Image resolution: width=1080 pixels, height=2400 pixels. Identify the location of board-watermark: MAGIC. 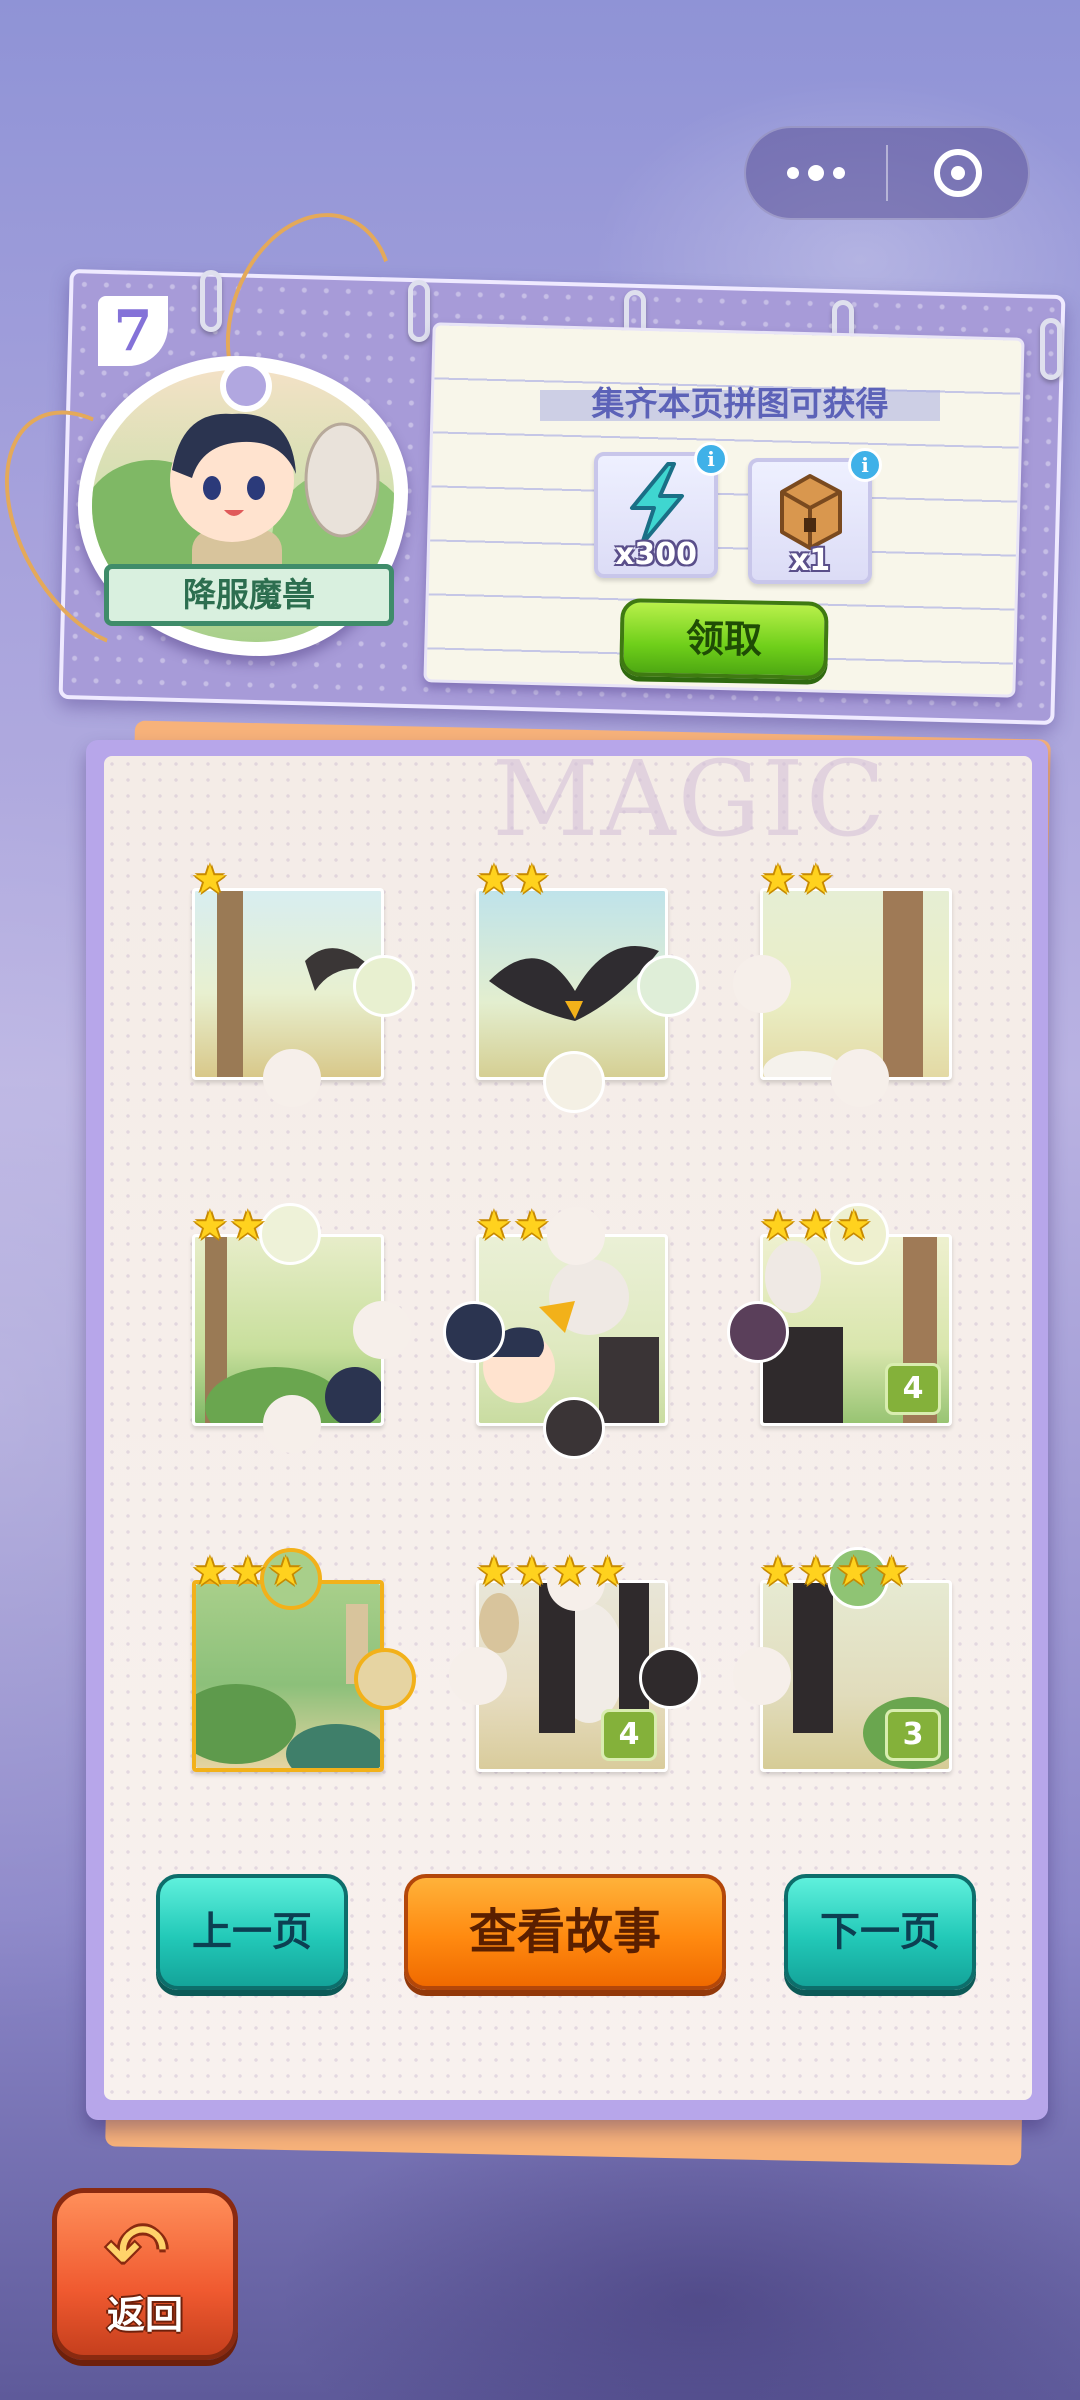
(690, 799).